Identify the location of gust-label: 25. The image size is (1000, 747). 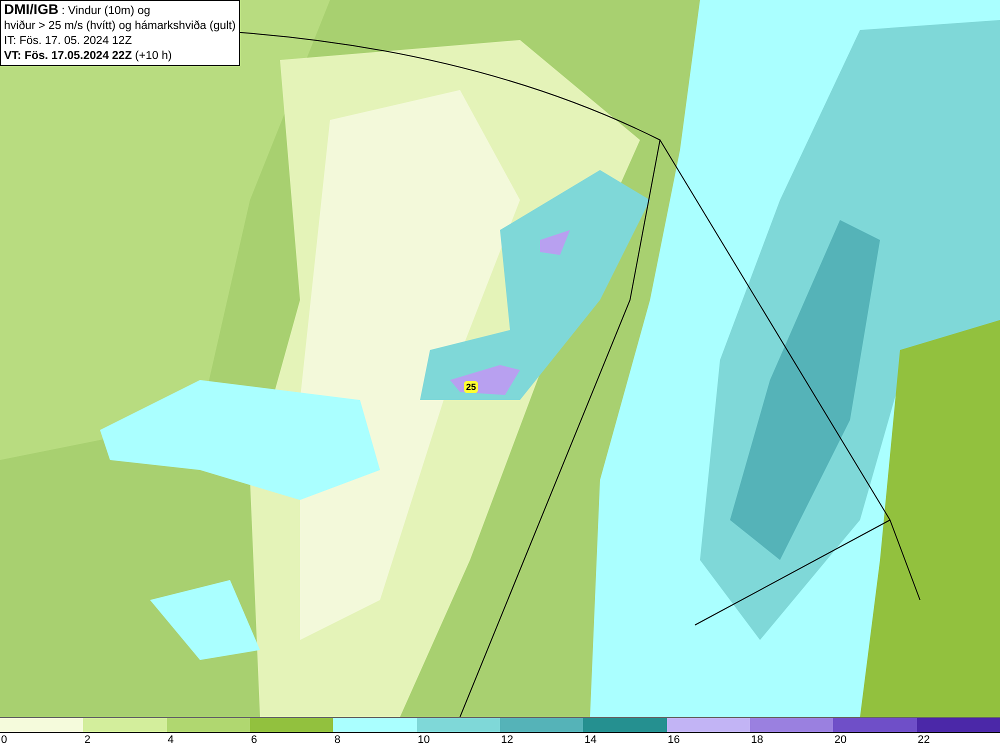
(471, 387).